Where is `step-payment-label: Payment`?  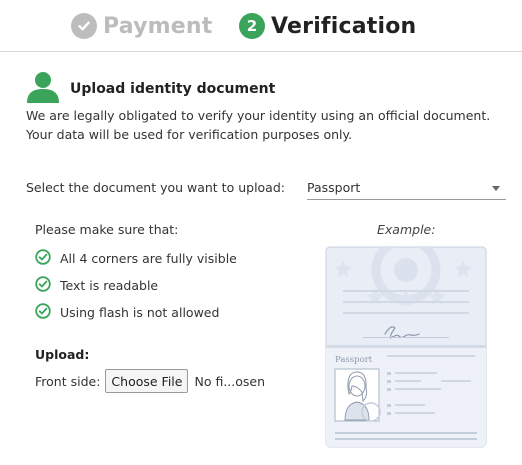
step-payment-label: Payment is located at coordinates (158, 26).